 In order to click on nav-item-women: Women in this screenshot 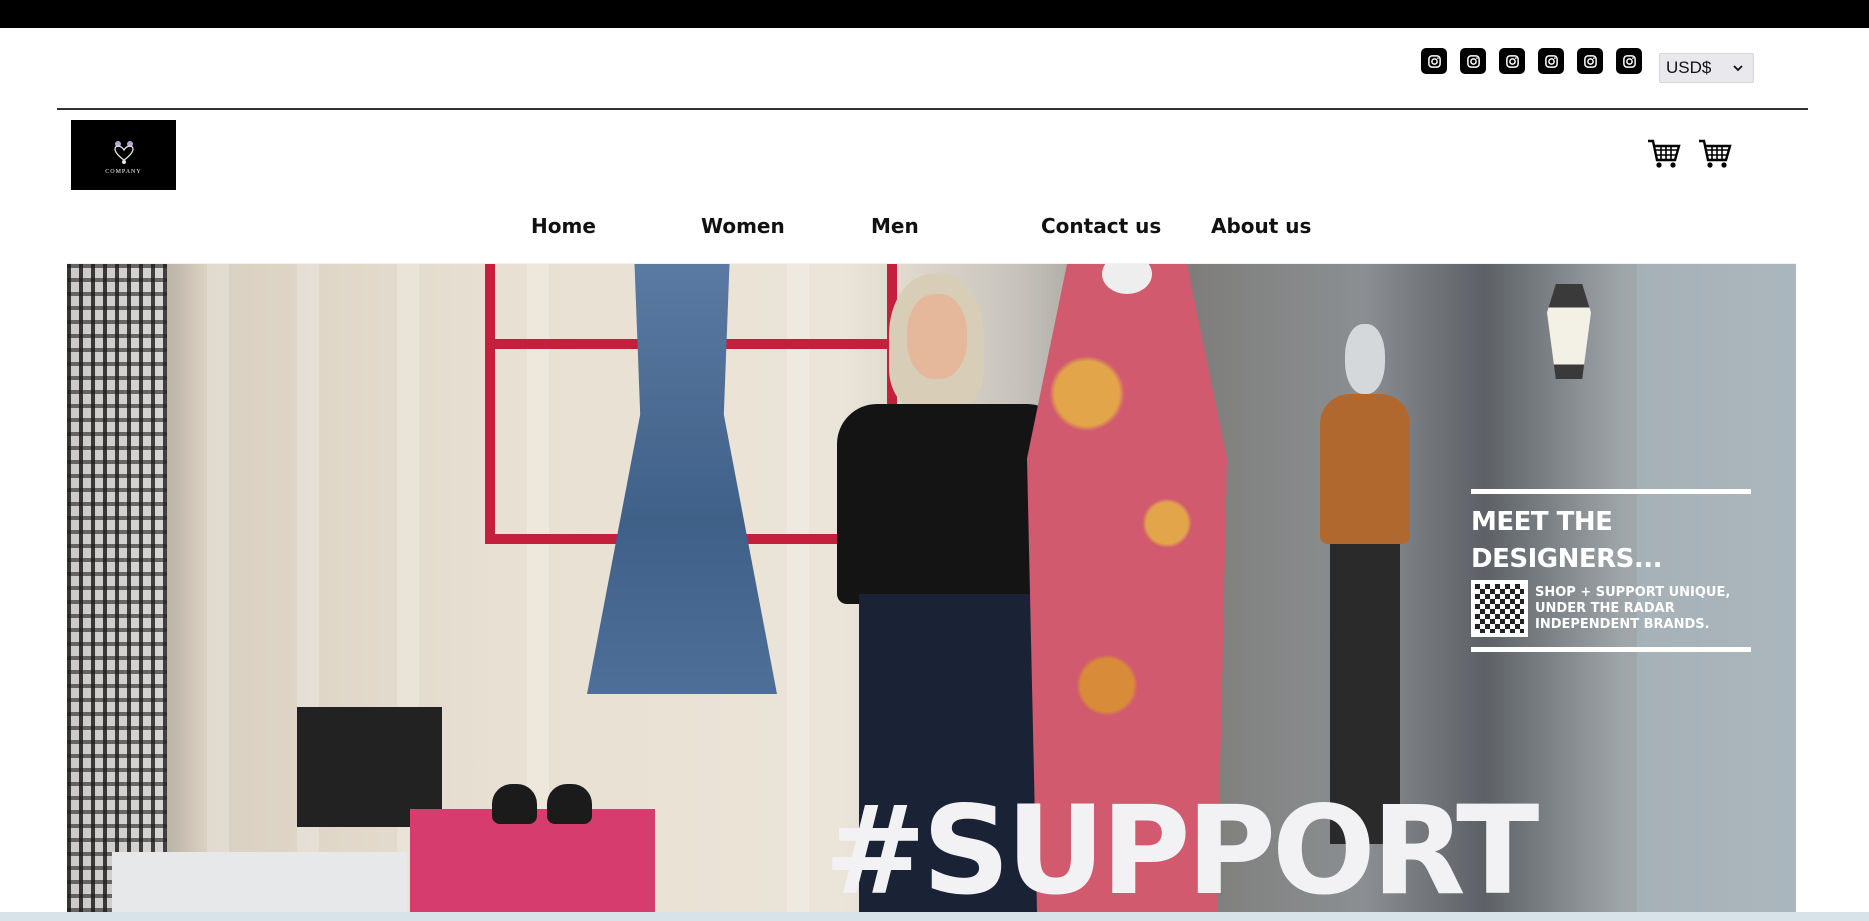, I will do `click(743, 226)`.